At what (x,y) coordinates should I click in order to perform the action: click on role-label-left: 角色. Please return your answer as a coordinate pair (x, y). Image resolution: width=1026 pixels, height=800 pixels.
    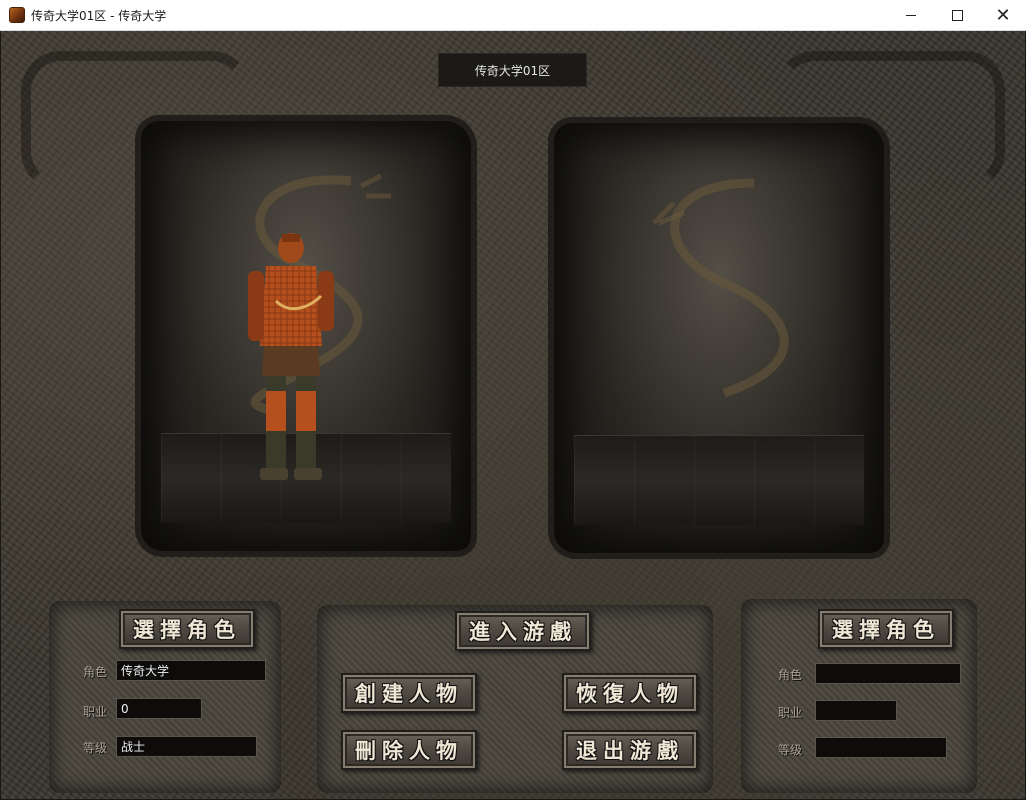
    Looking at the image, I should click on (95, 672).